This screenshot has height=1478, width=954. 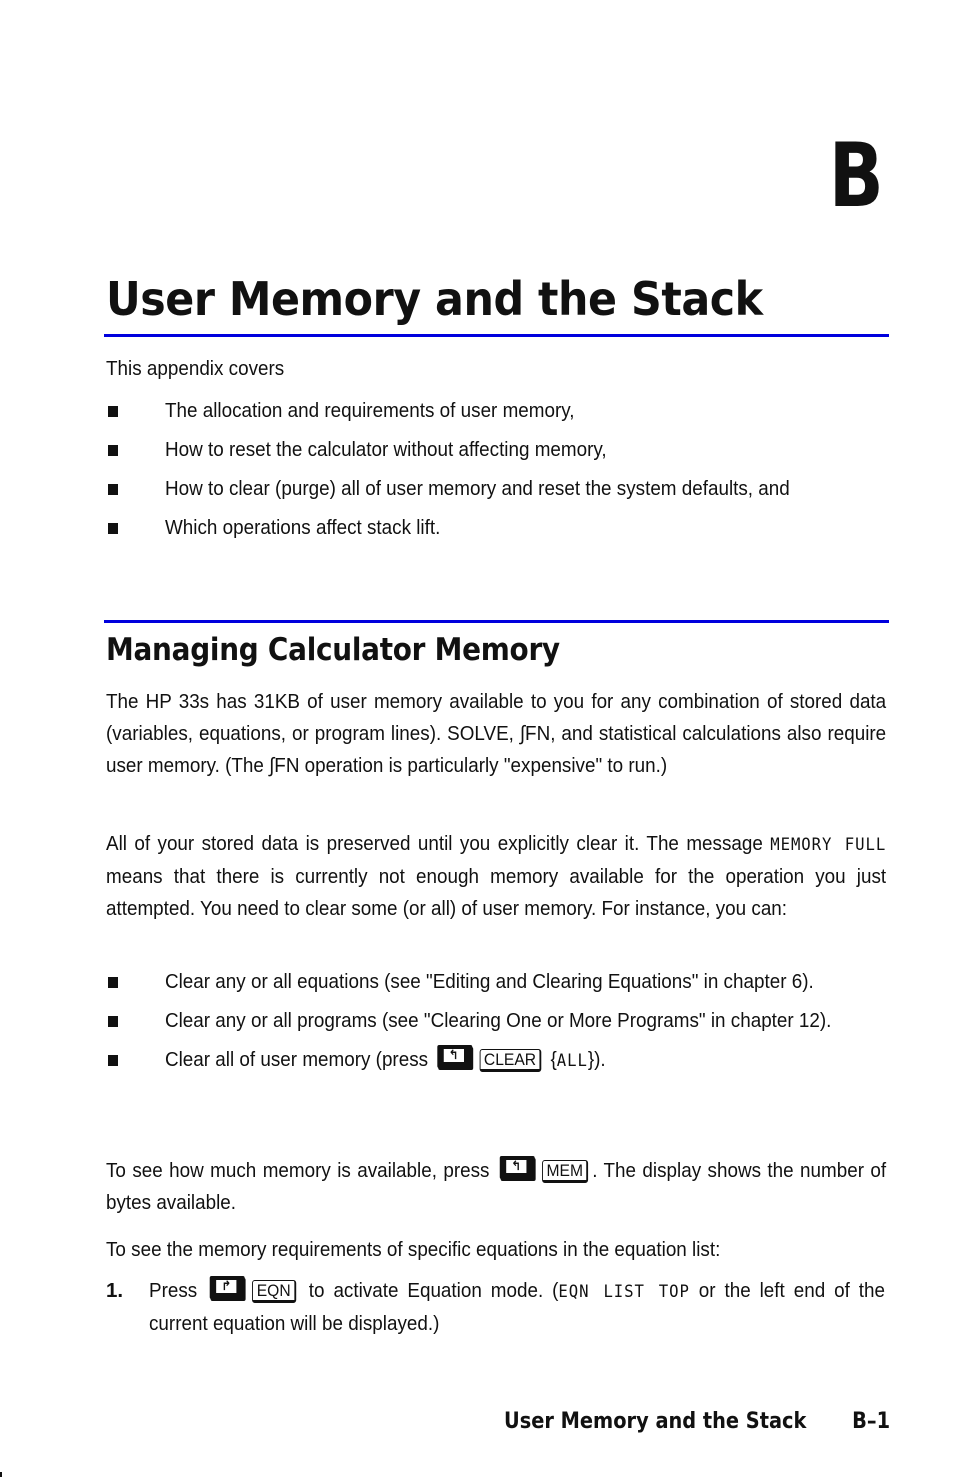 I want to click on list-item: Which operations affect stack lift., so click(x=525, y=531).